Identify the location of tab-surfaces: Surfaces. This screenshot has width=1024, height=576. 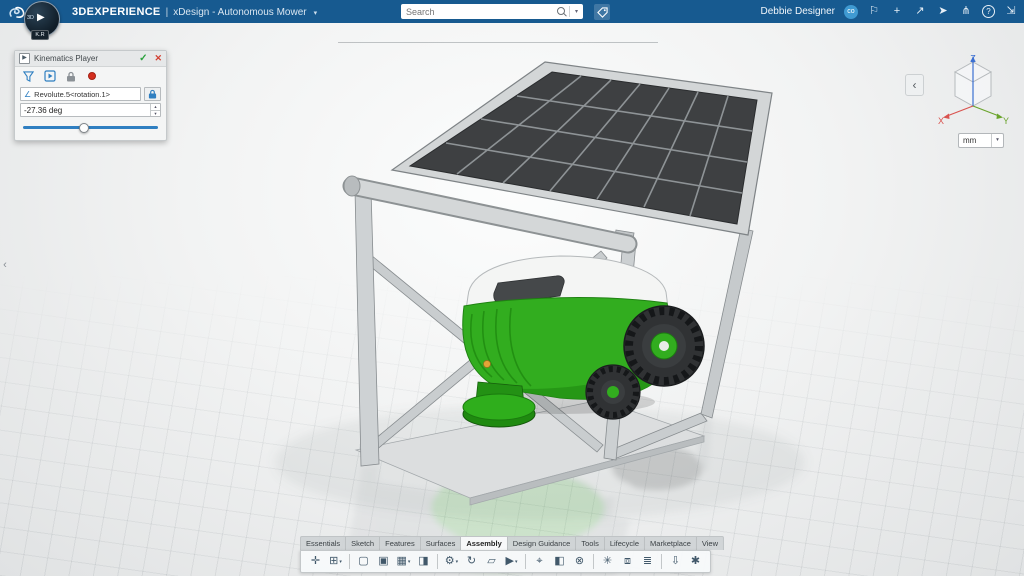
(441, 543).